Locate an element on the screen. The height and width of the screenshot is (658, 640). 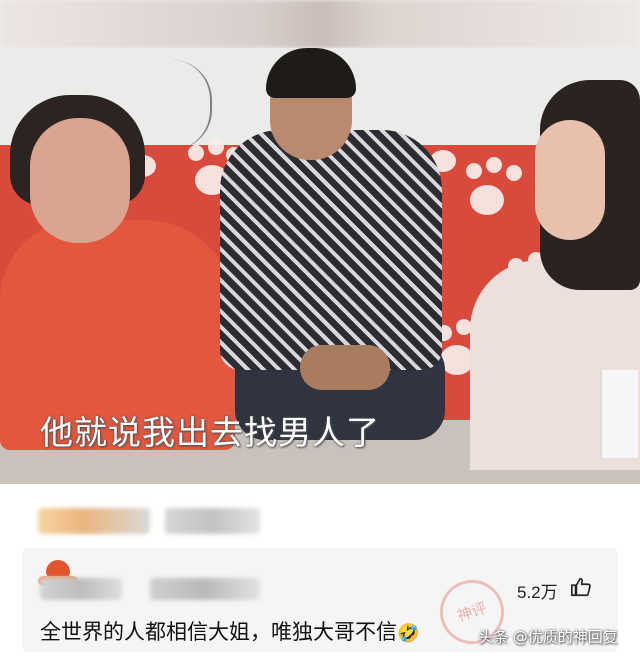
blurred-username-top is located at coordinates (94, 521).